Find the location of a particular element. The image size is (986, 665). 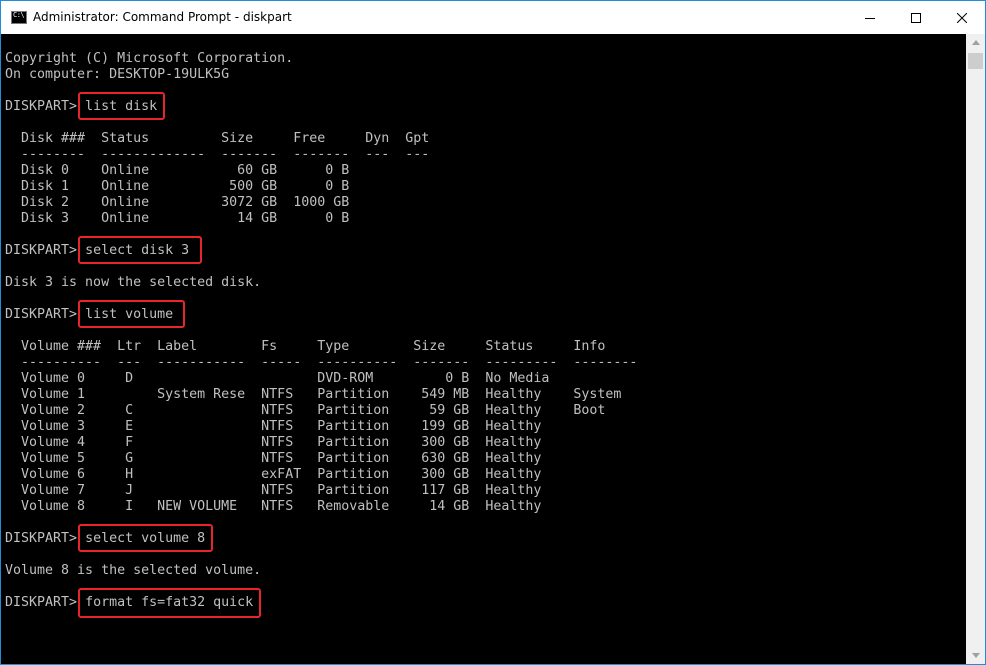

scroll-up-button is located at coordinates (975, 42).